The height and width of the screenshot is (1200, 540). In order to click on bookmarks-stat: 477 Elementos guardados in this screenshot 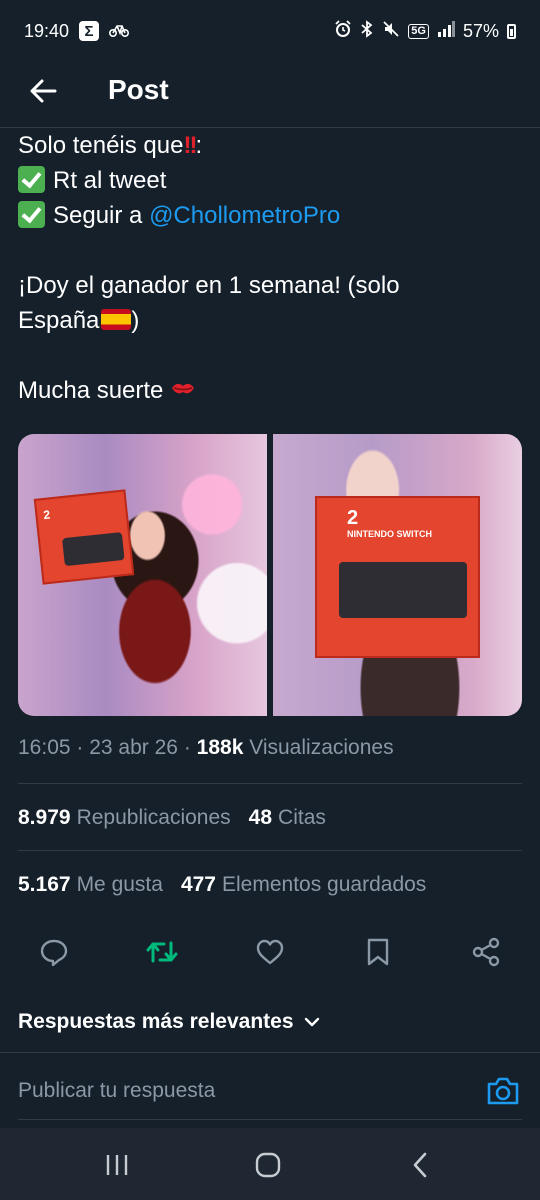, I will do `click(303, 885)`.